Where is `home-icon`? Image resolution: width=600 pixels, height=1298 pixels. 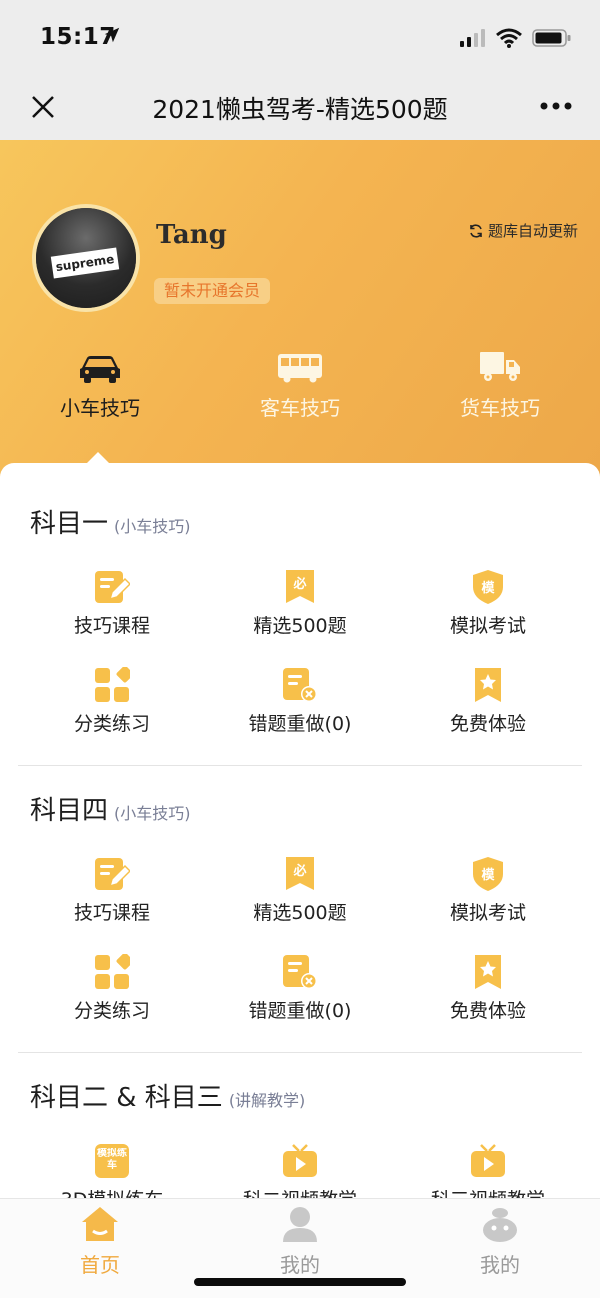
home-icon is located at coordinates (100, 1224).